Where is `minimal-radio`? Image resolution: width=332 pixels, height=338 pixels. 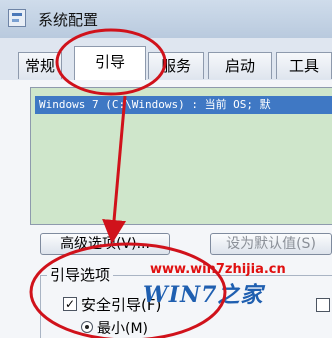
minimal-radio is located at coordinates (87, 327).